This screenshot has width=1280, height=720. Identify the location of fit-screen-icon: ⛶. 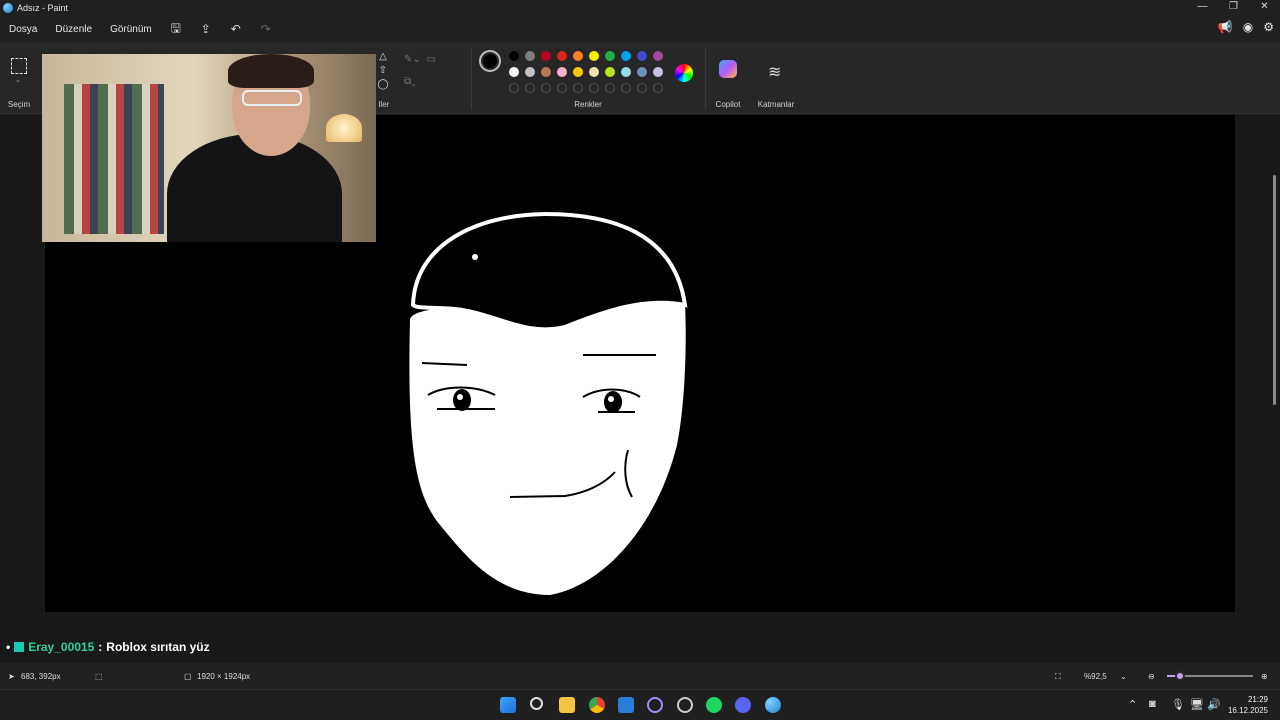
(1058, 677).